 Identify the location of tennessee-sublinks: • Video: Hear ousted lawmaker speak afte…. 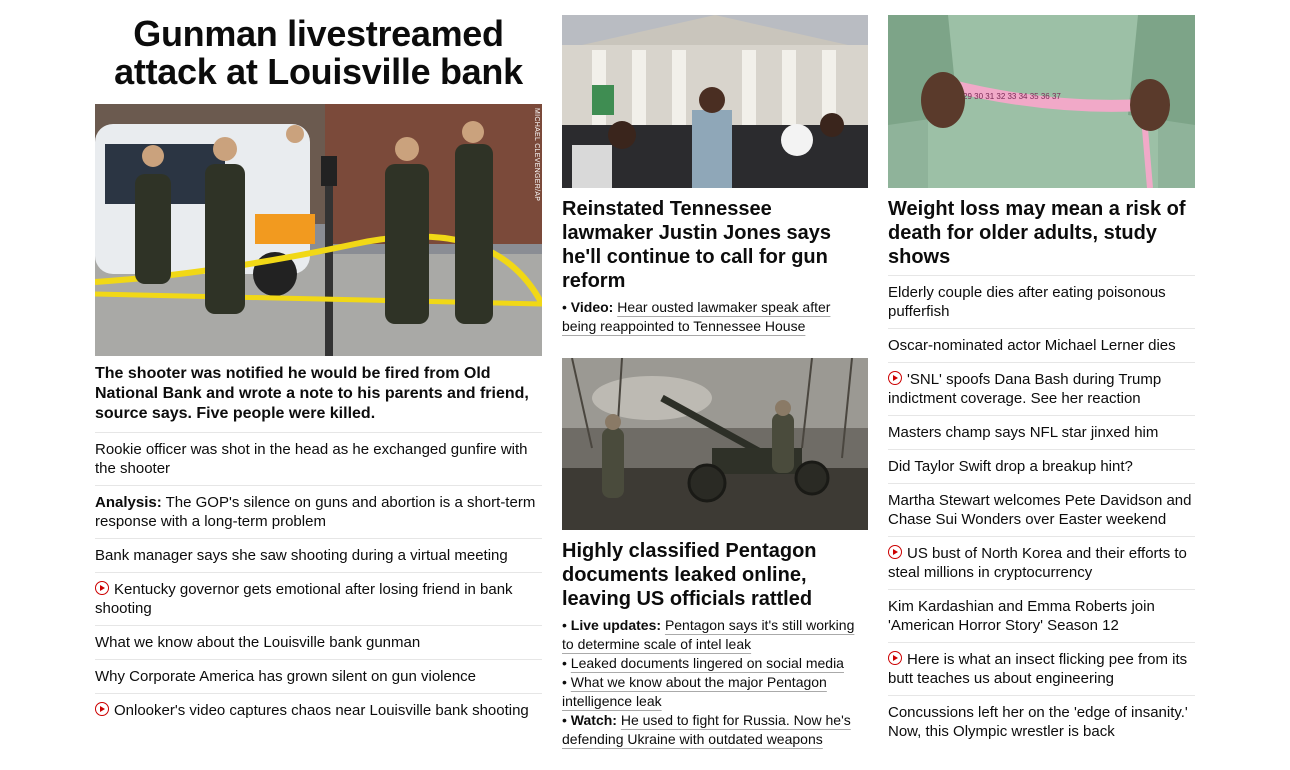
(715, 317).